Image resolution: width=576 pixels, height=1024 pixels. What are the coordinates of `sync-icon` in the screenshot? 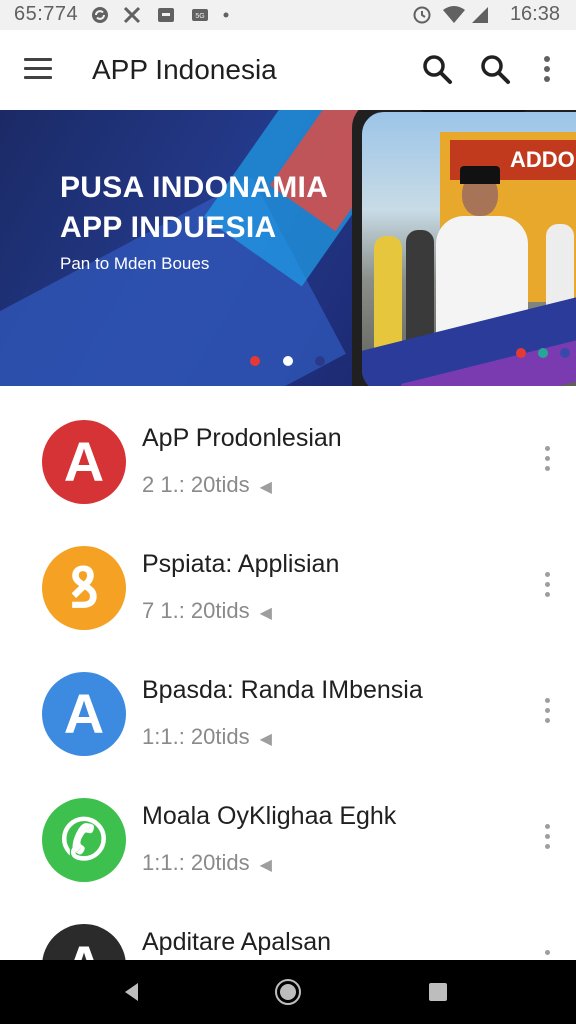 It's located at (100, 15).